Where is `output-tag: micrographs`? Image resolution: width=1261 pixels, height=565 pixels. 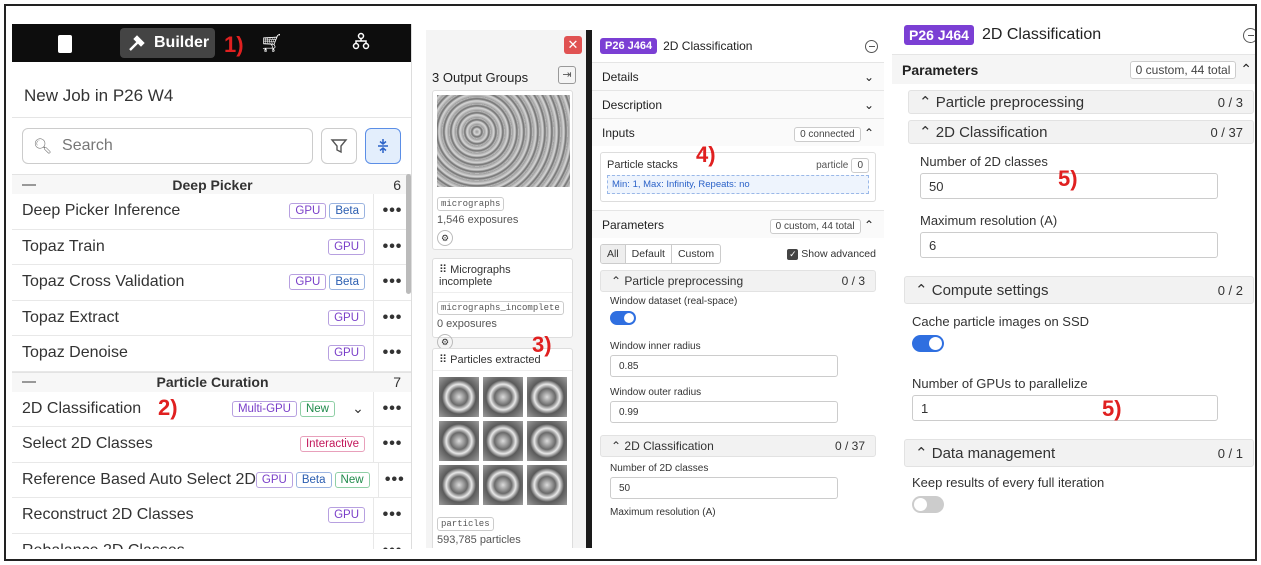
output-tag: micrographs is located at coordinates (471, 204).